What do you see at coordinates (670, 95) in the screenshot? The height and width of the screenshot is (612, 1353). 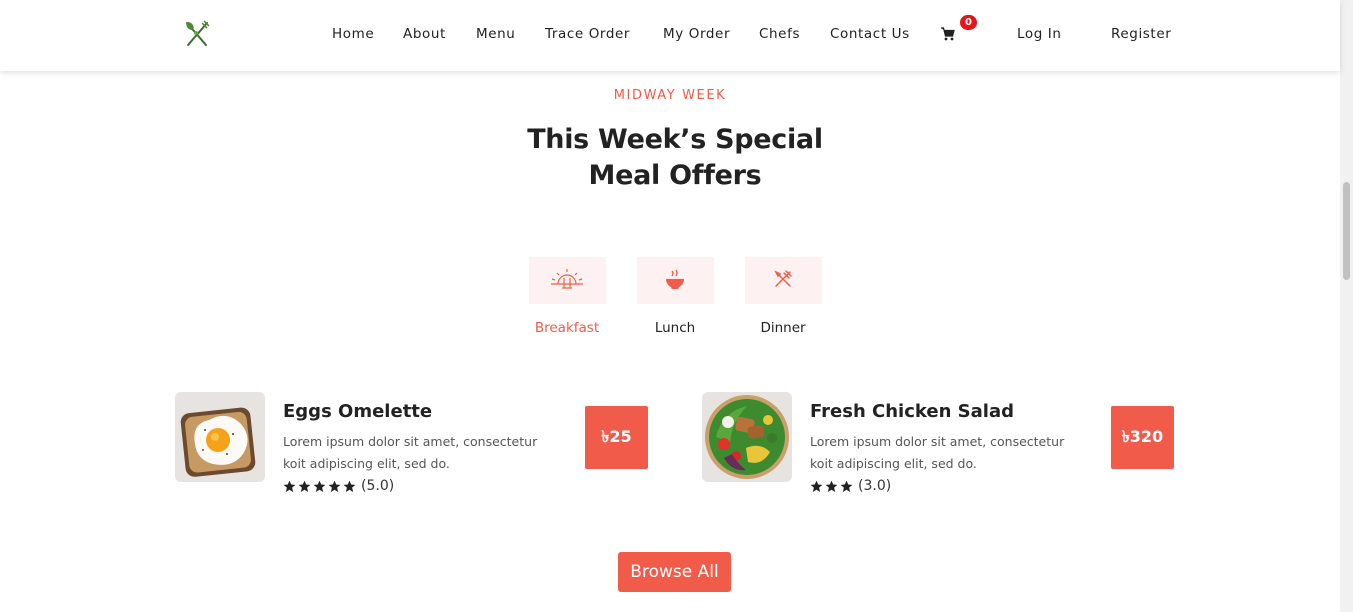 I see `section-eyebrow: MIDWAY WEEK` at bounding box center [670, 95].